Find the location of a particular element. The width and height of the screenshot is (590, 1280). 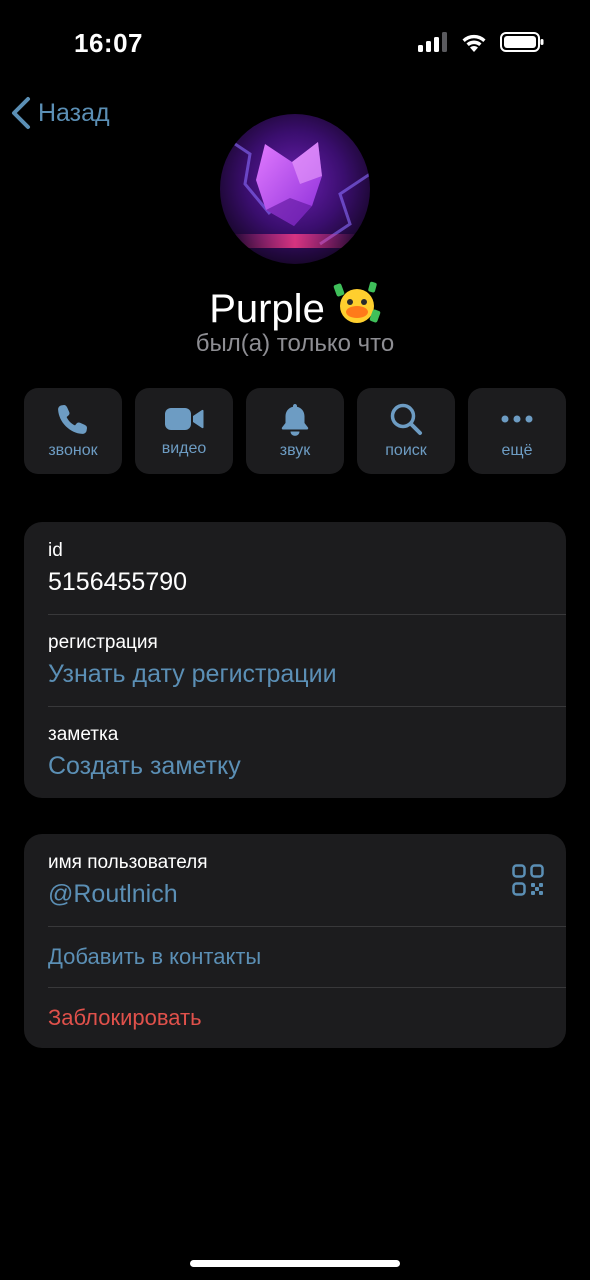

cellular-signal-icon is located at coordinates (432, 42).